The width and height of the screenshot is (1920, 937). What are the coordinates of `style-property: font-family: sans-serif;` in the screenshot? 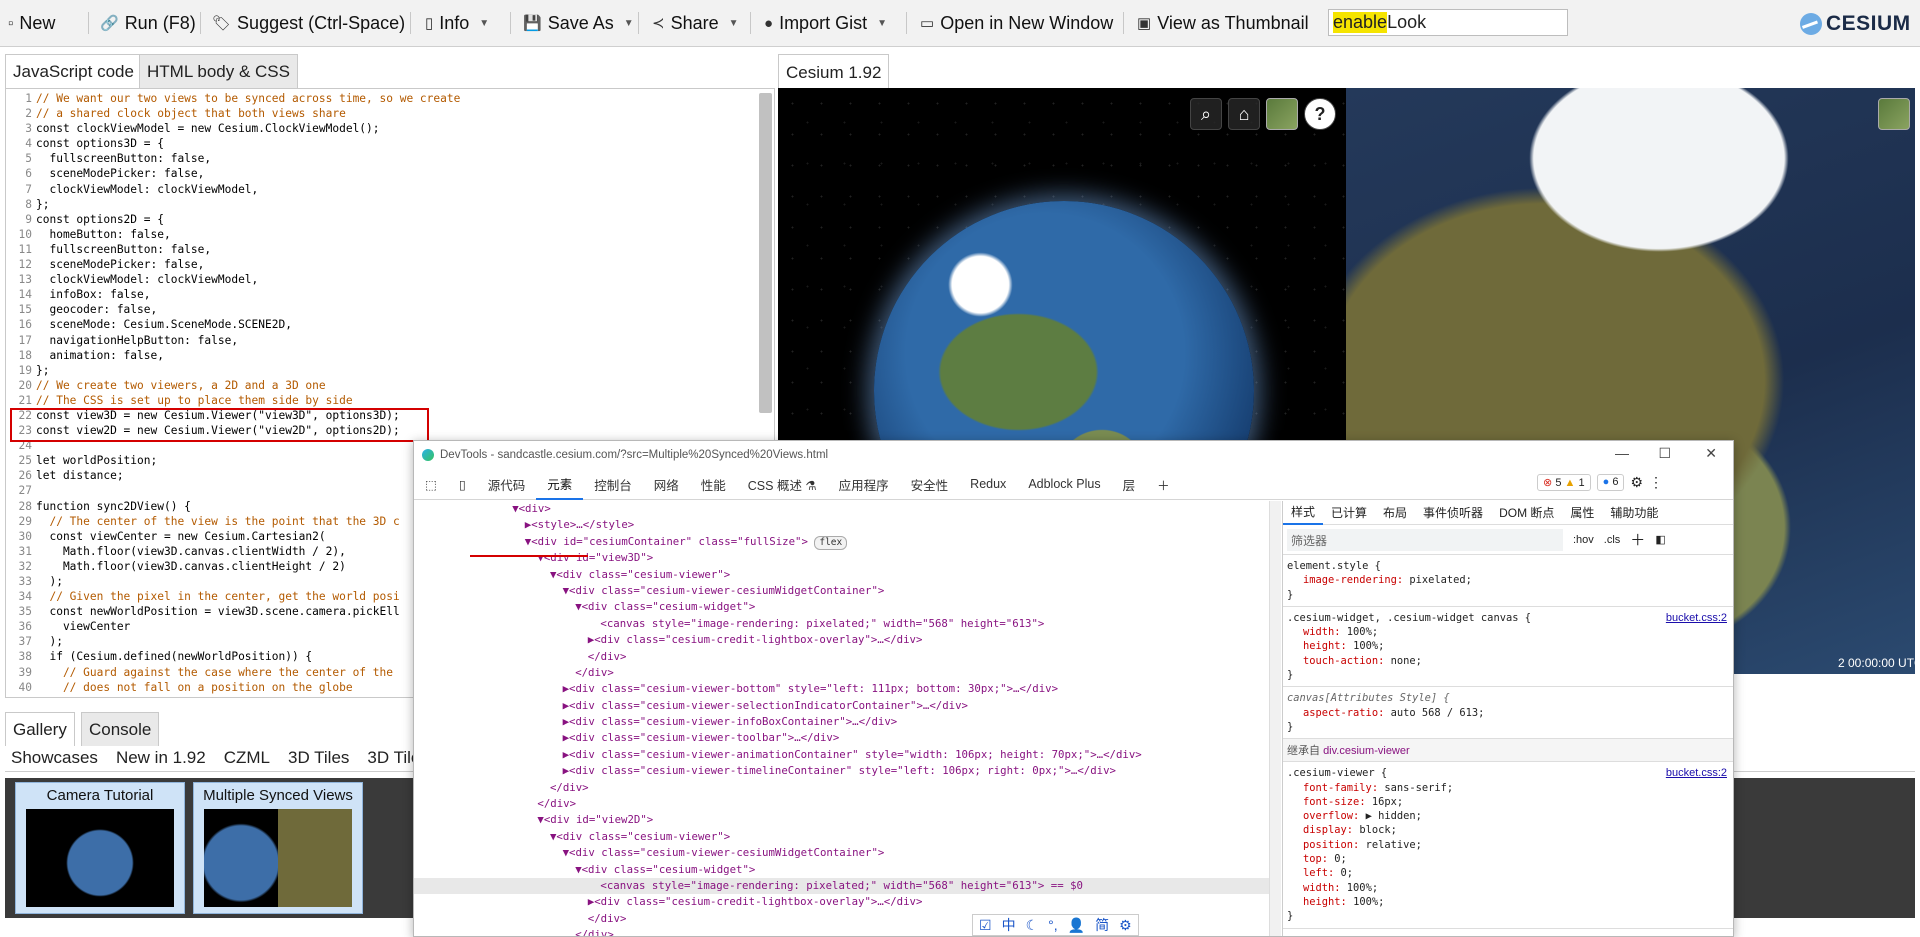 It's located at (1509, 788).